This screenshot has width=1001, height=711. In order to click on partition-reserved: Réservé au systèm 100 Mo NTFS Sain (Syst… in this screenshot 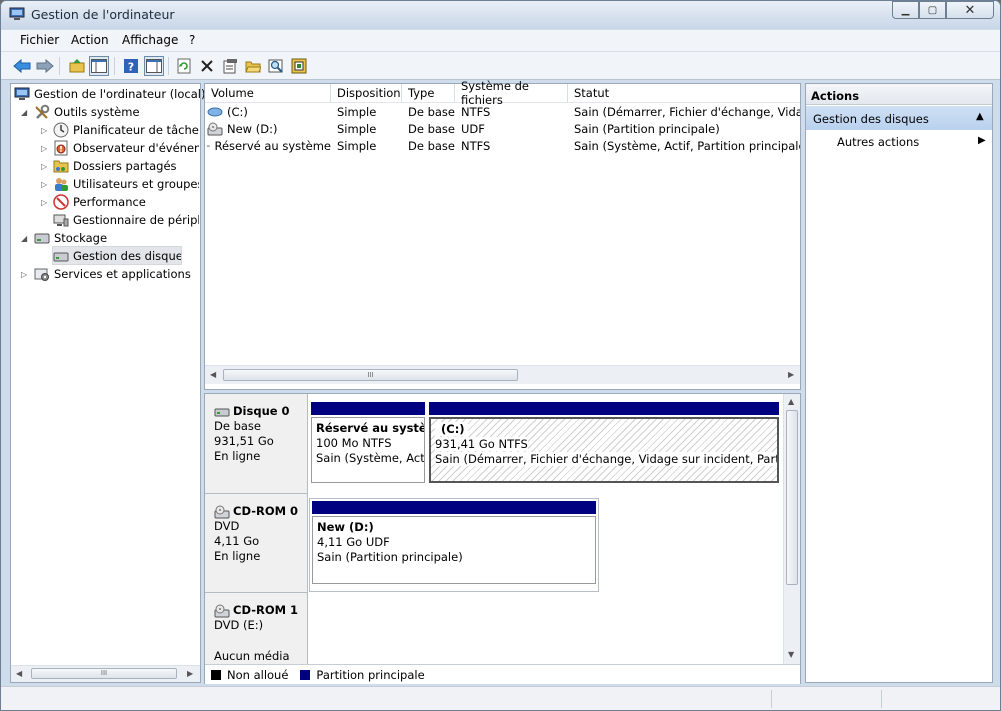, I will do `click(368, 446)`.